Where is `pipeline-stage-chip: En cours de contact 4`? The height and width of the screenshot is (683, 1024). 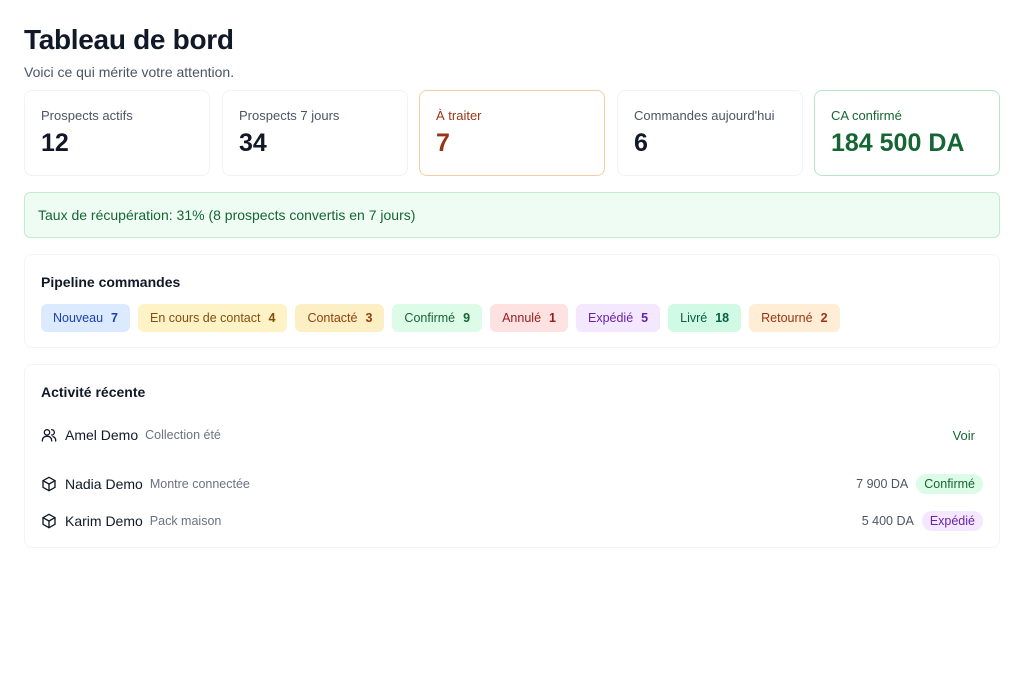 pipeline-stage-chip: En cours de contact 4 is located at coordinates (213, 318).